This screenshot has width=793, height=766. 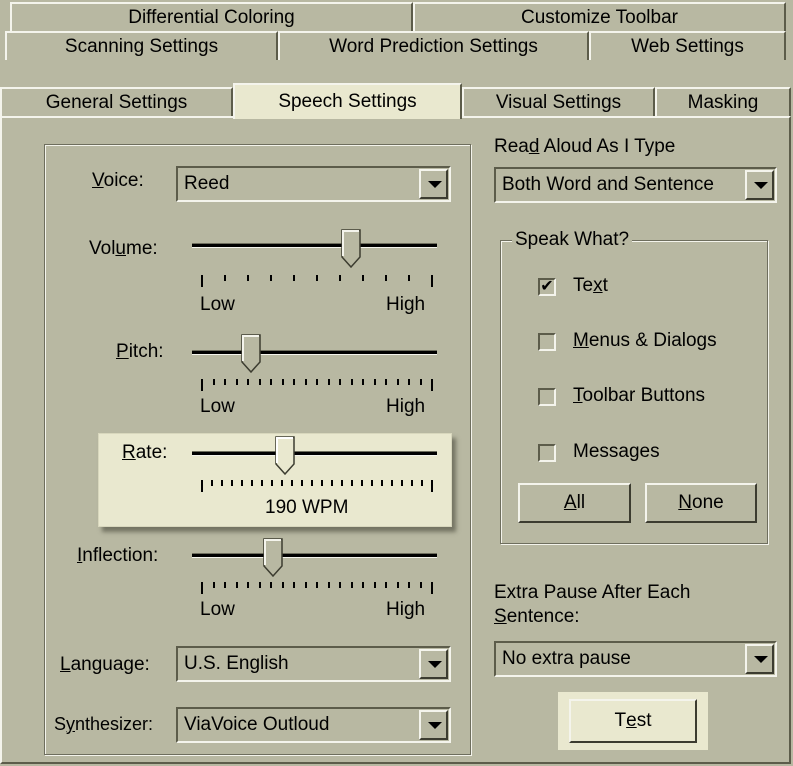 I want to click on volume-track, so click(x=314, y=245).